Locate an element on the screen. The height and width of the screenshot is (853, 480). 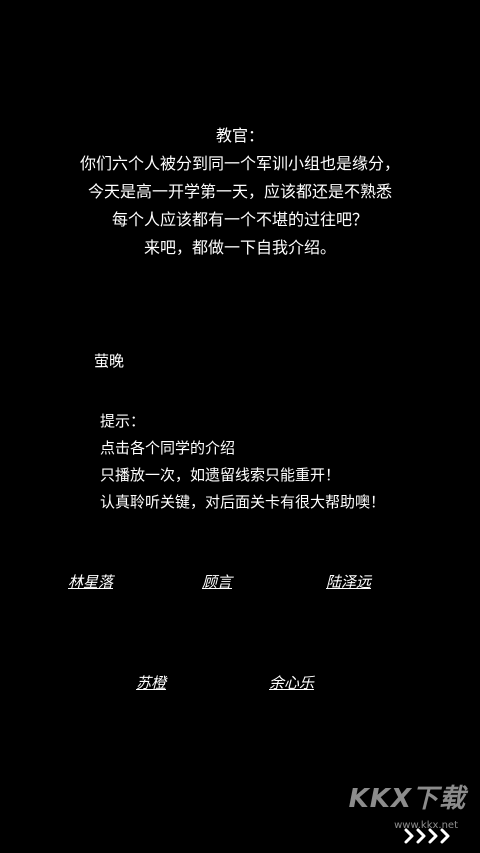
dialog-line: 每个人应该都有一个不堪的过往吧？ is located at coordinates (239, 219).